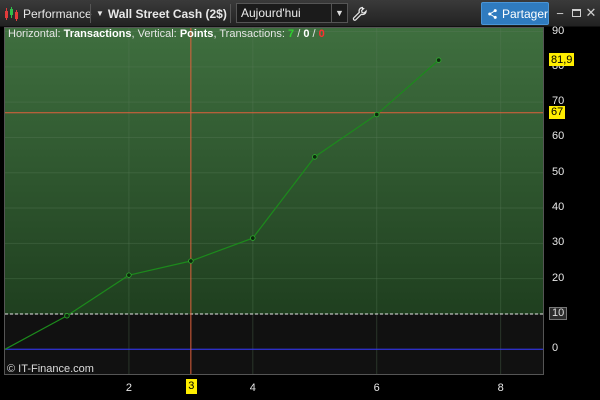 The width and height of the screenshot is (600, 400). What do you see at coordinates (50, 369) in the screenshot?
I see `copyright-credit: © IT-Finance.com` at bounding box center [50, 369].